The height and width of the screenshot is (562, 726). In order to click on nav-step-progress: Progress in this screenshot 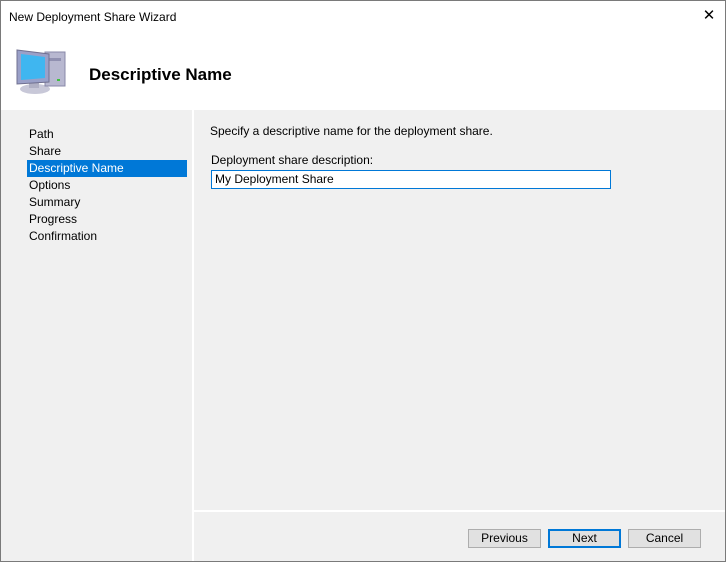, I will do `click(107, 219)`.